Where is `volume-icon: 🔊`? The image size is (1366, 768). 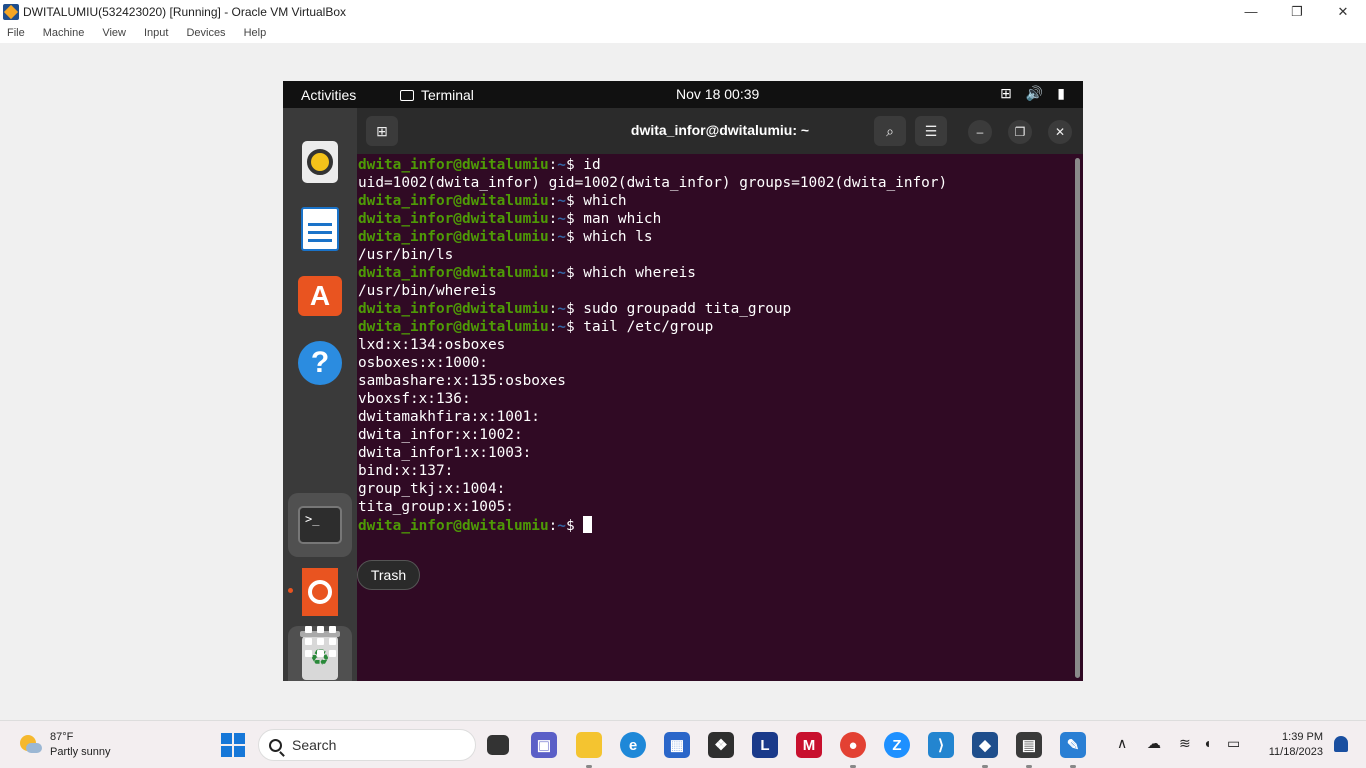
volume-icon: 🔊 is located at coordinates (1034, 93).